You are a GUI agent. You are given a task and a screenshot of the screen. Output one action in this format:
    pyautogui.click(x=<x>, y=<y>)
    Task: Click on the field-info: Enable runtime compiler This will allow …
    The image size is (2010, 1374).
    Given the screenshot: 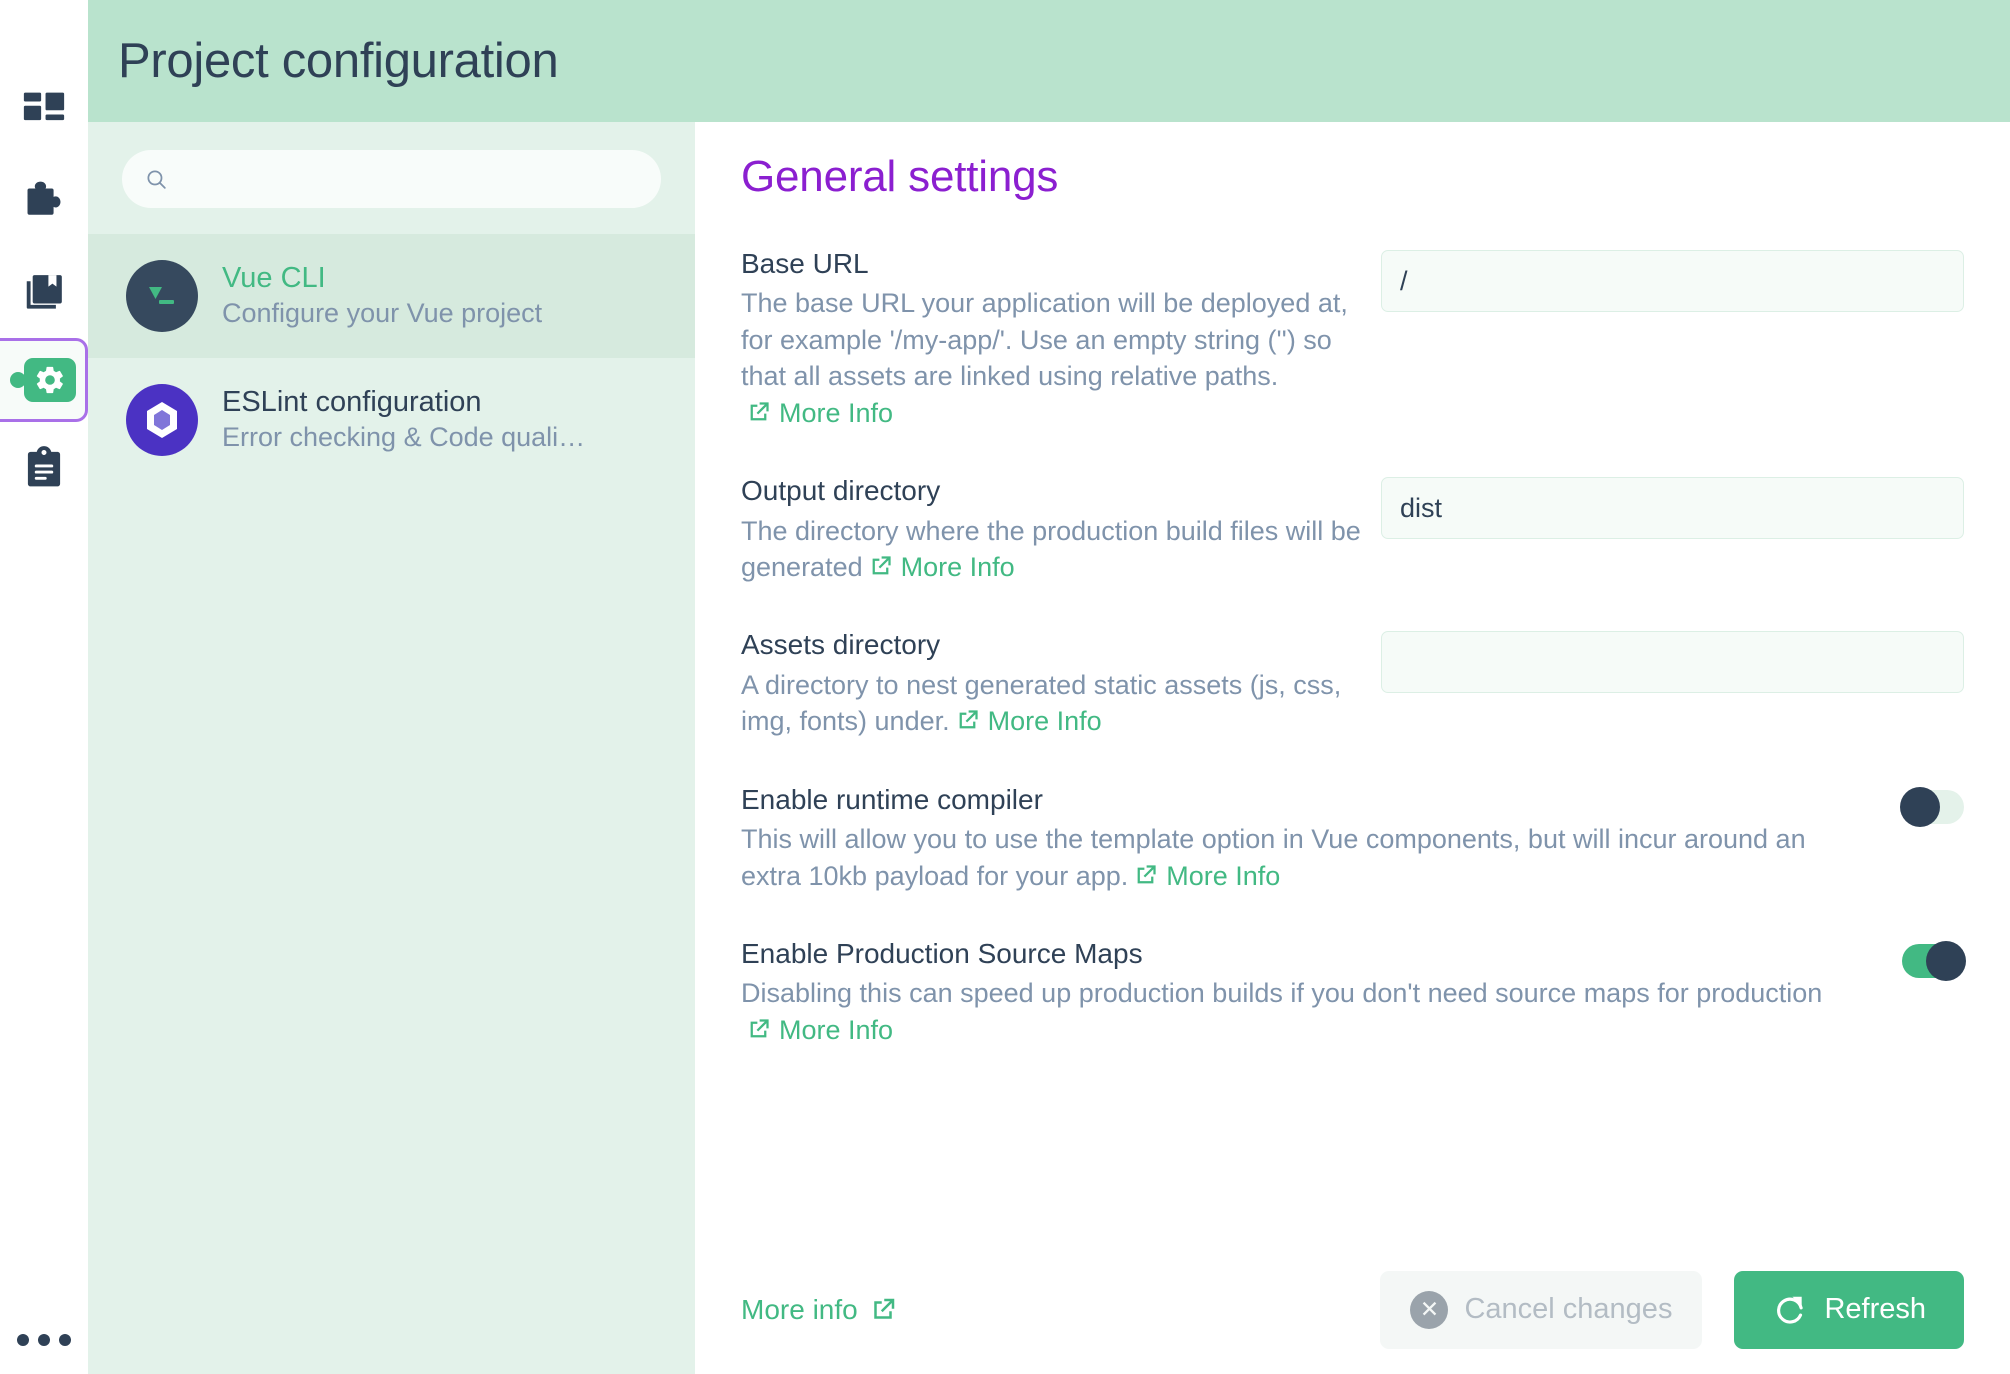 What is the action you would take?
    pyautogui.click(x=1311, y=838)
    